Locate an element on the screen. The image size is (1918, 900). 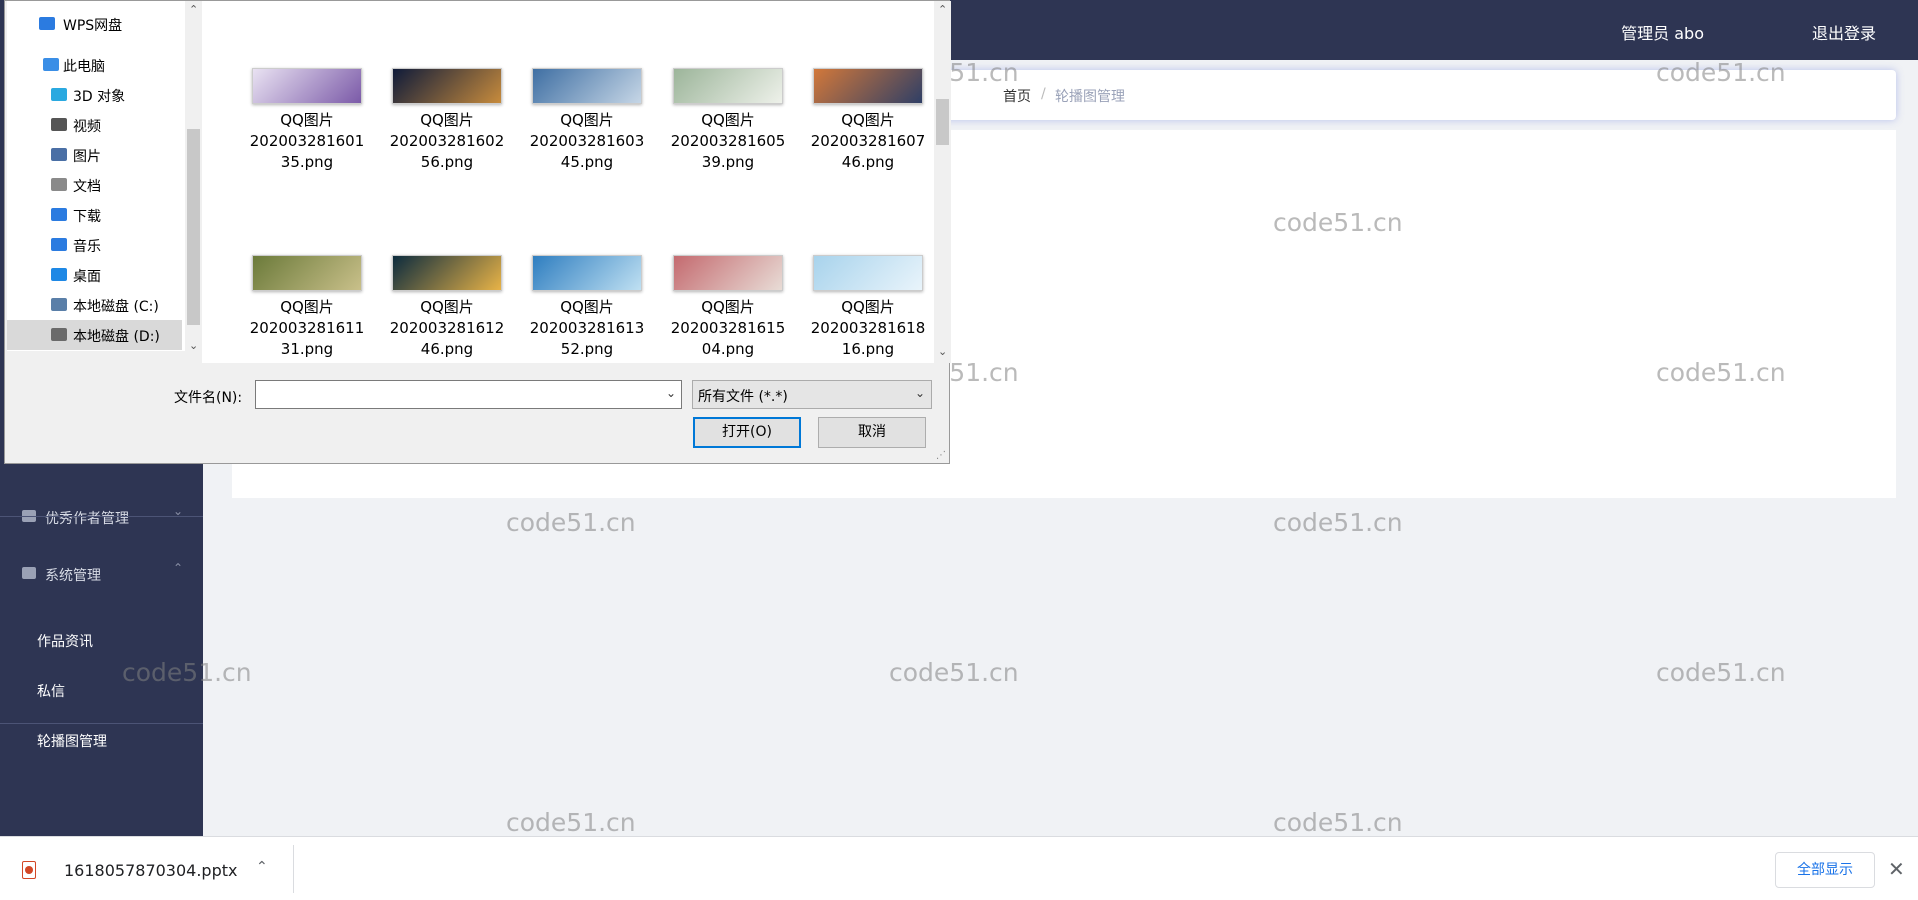
close-icon: ✕ is located at coordinates (1896, 869).